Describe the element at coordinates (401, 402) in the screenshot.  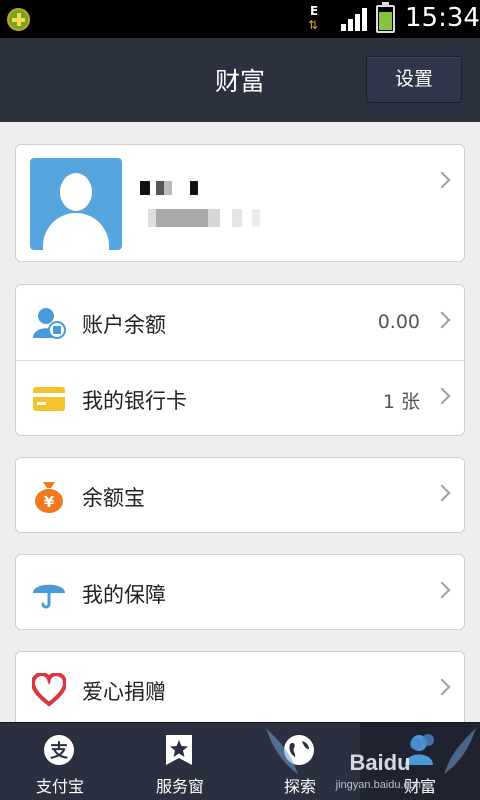
I see `bank-card-count: 1 张` at that location.